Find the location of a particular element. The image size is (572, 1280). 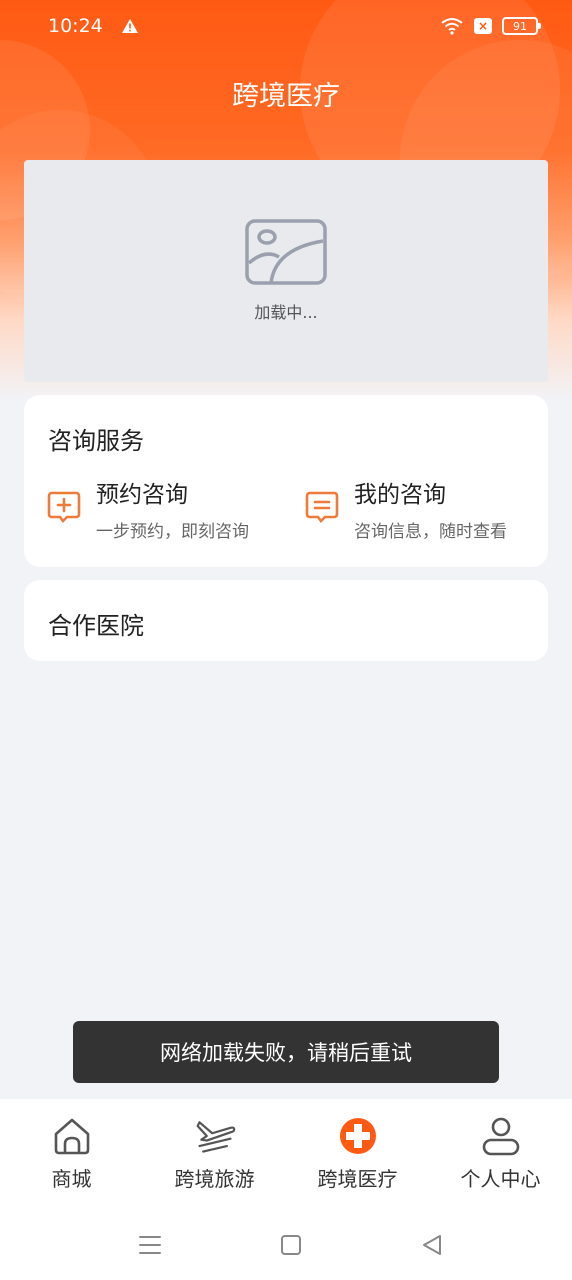

consult-services-card: 咨询服务 预约咨询 一步预约，即刻咨询 我的咨询 咨询信息，随时查看 is located at coordinates (286, 481).